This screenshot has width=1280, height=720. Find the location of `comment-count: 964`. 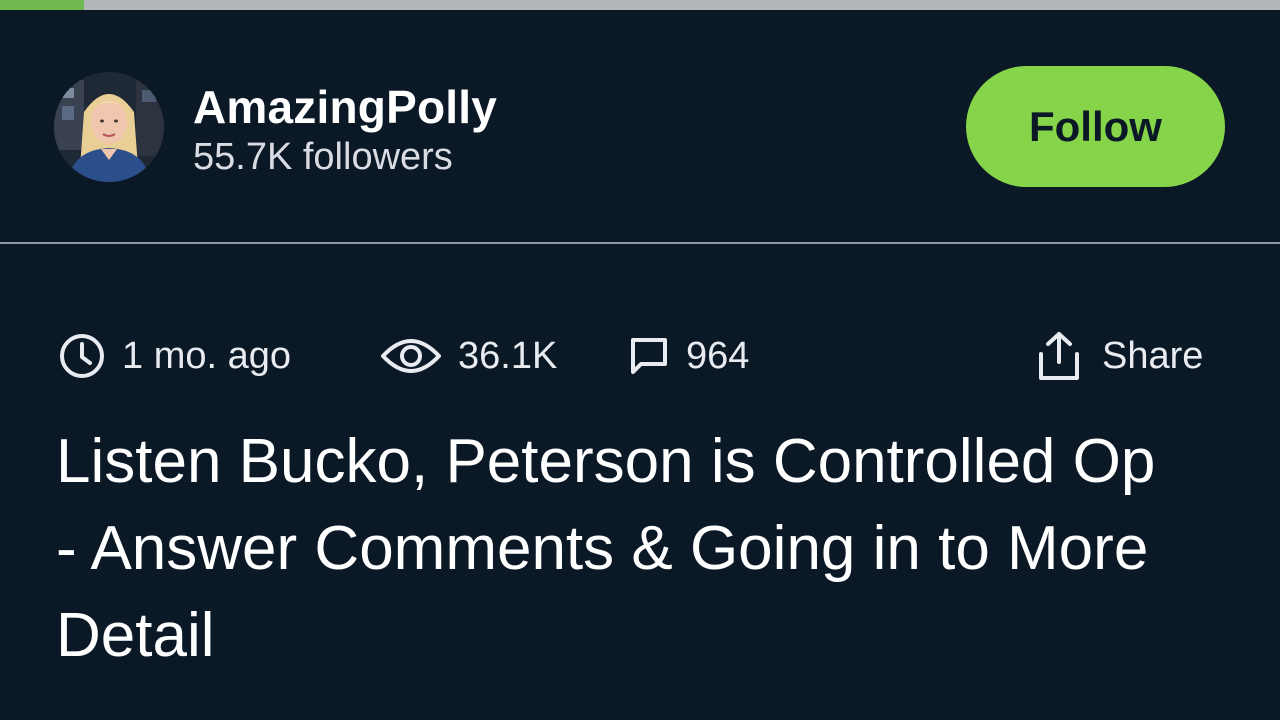

comment-count: 964 is located at coordinates (688, 356).